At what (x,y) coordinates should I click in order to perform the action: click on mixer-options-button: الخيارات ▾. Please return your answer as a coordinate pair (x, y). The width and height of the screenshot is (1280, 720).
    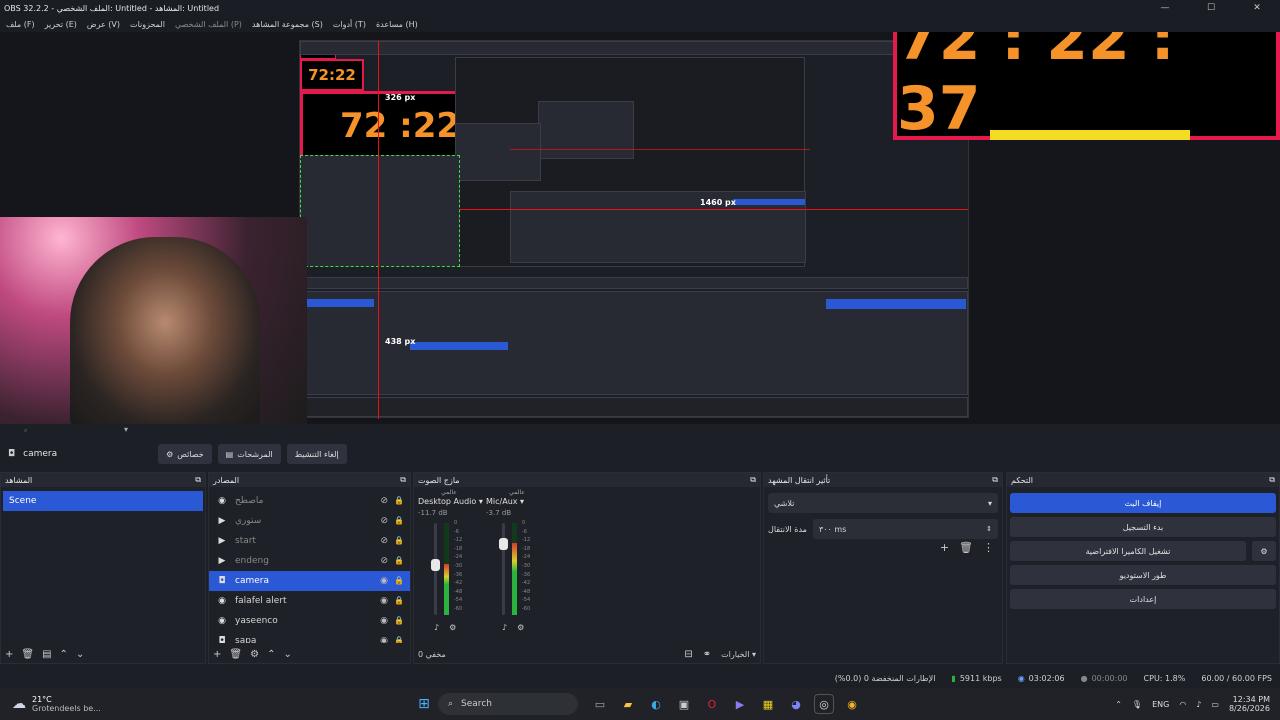
    Looking at the image, I should click on (738, 654).